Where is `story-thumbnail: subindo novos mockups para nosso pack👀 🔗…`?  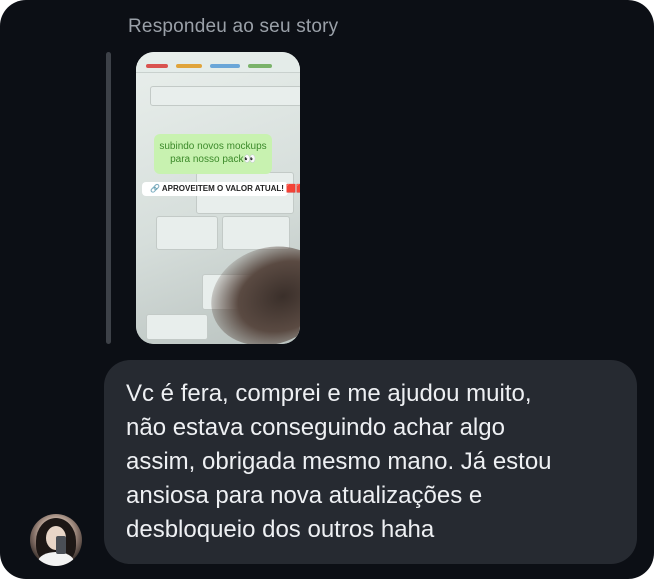
story-thumbnail: subindo novos mockups para nosso pack👀 🔗… is located at coordinates (218, 198).